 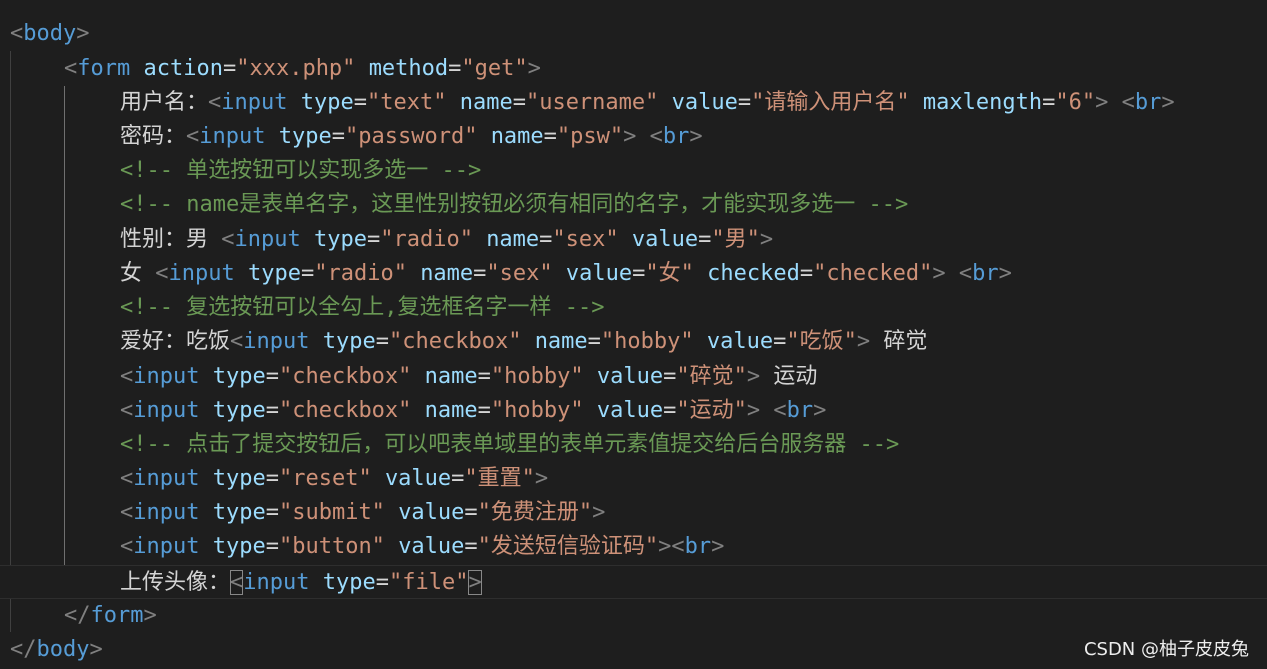 I want to click on code-line-content: <body>, so click(x=49, y=34).